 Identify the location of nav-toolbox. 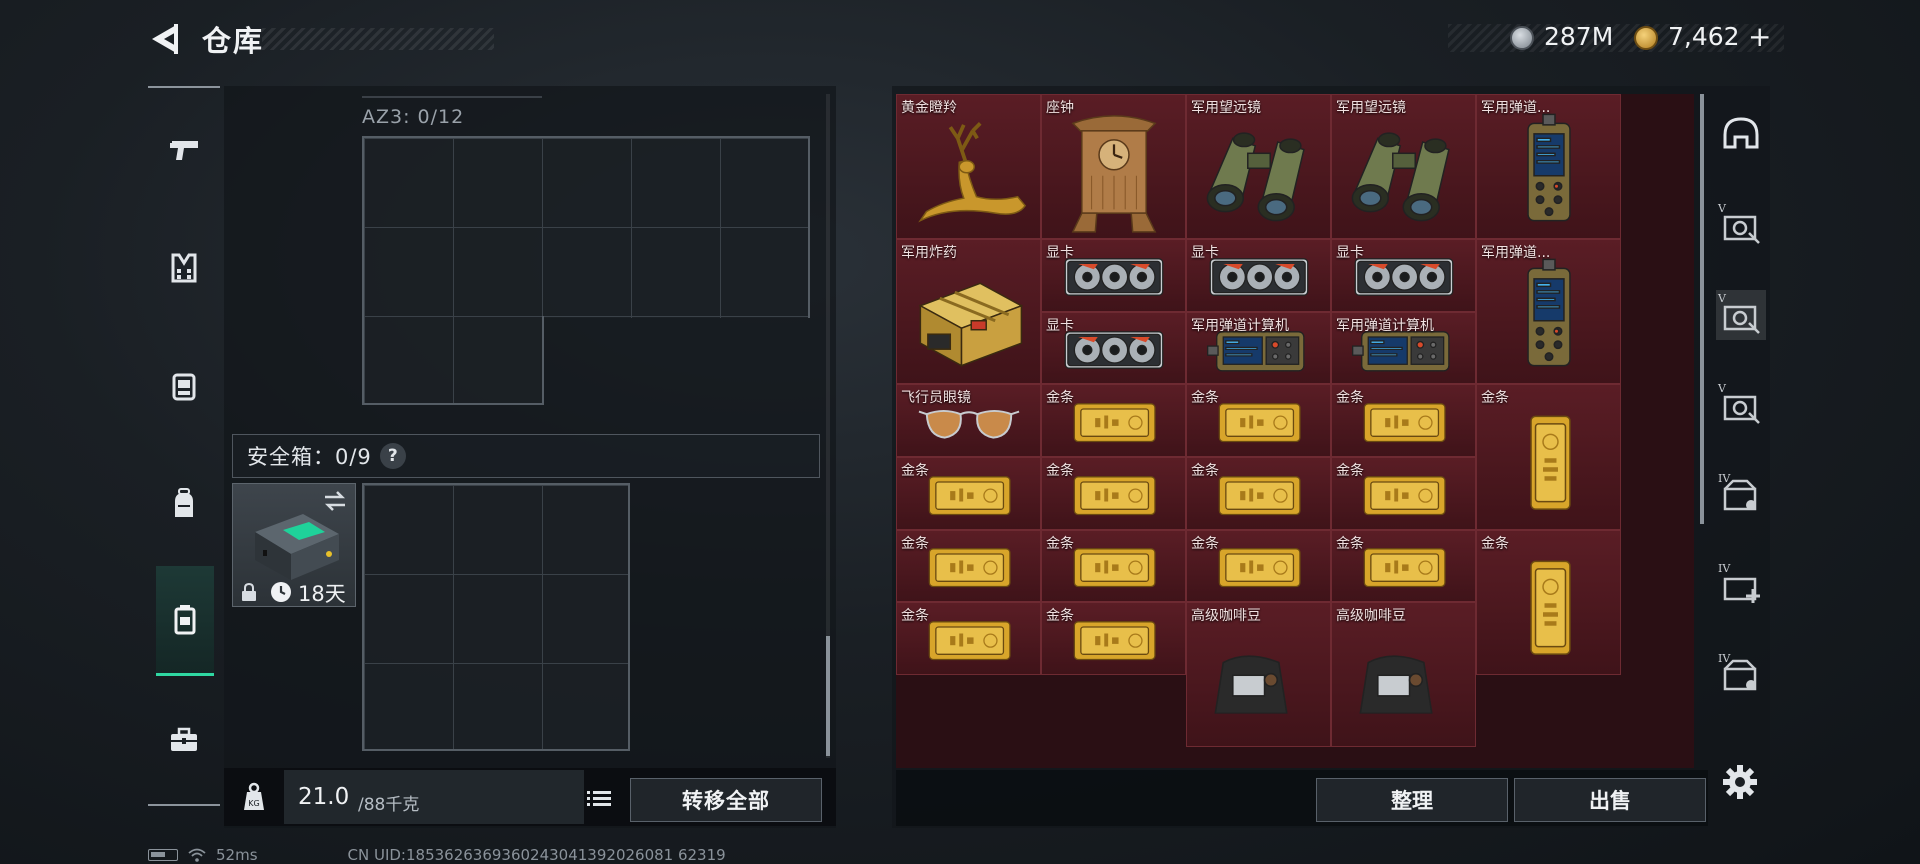
(184, 740).